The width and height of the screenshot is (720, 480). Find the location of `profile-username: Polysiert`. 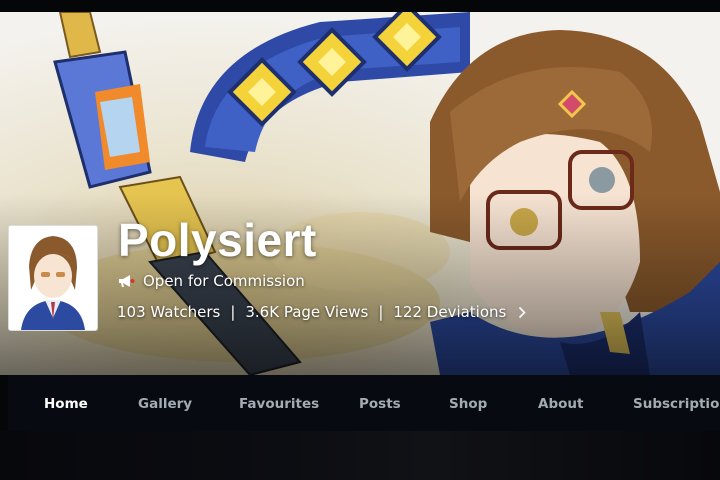

profile-username: Polysiert is located at coordinates (217, 240).